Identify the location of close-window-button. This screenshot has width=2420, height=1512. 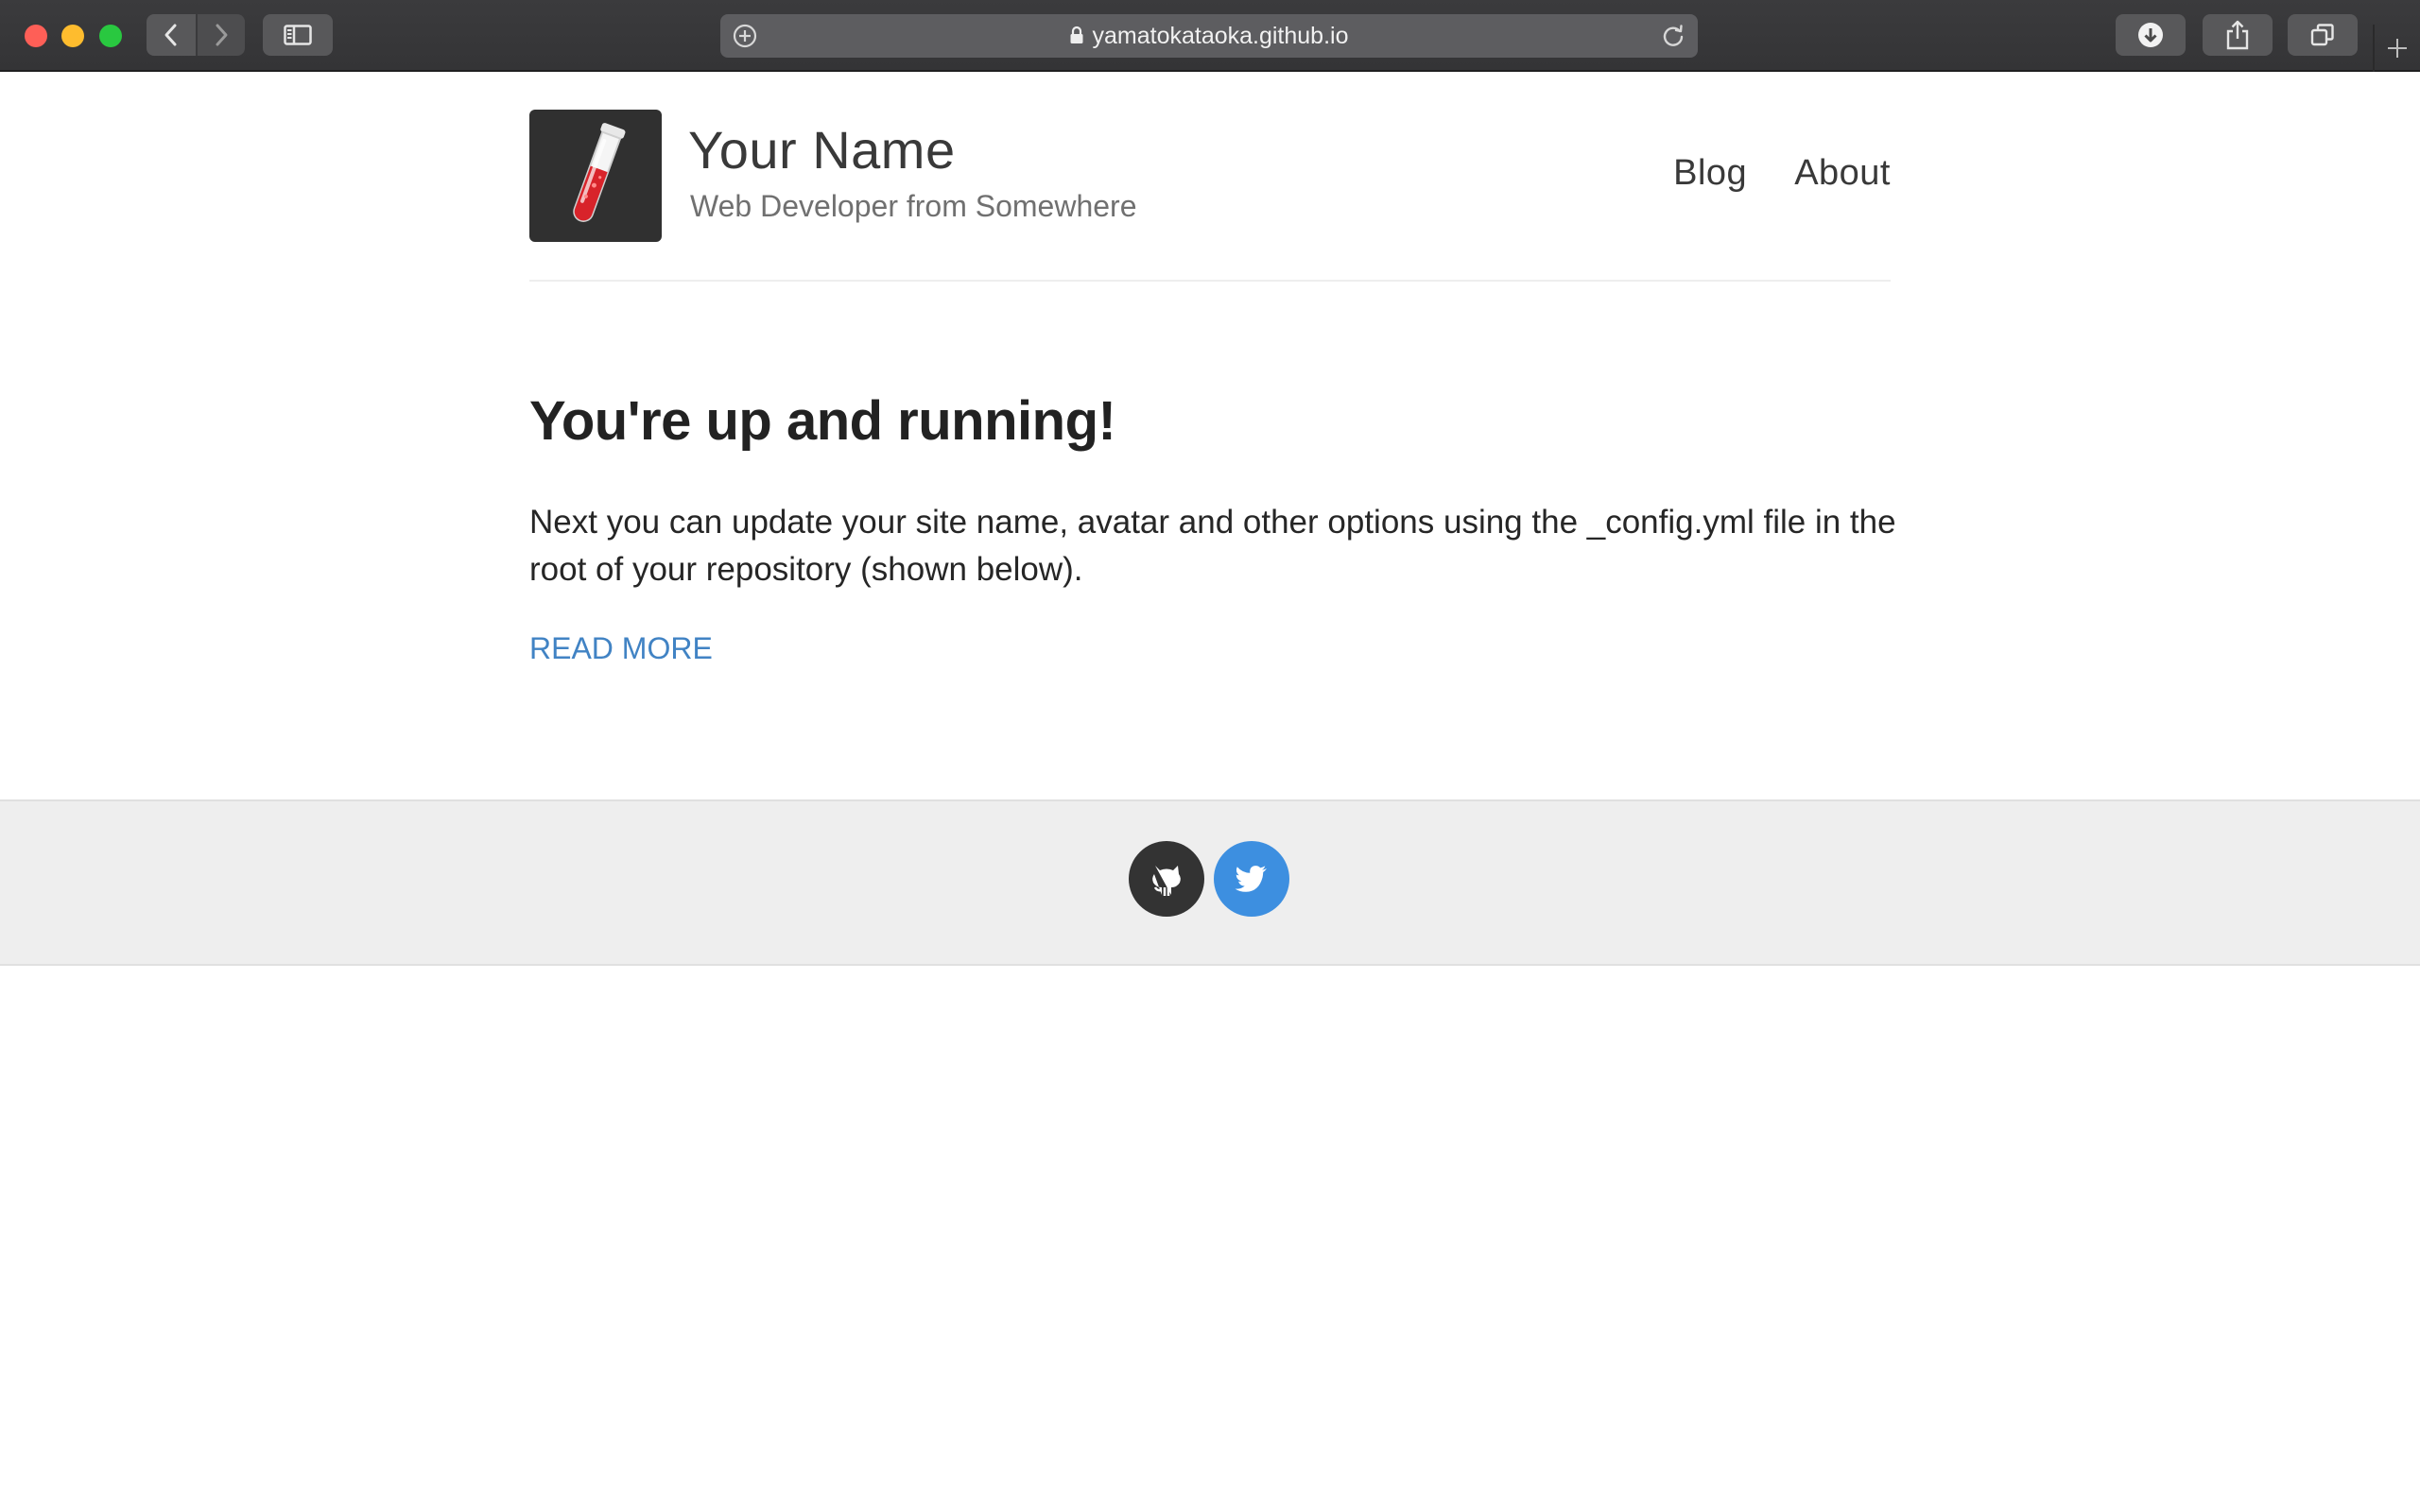
(36, 36).